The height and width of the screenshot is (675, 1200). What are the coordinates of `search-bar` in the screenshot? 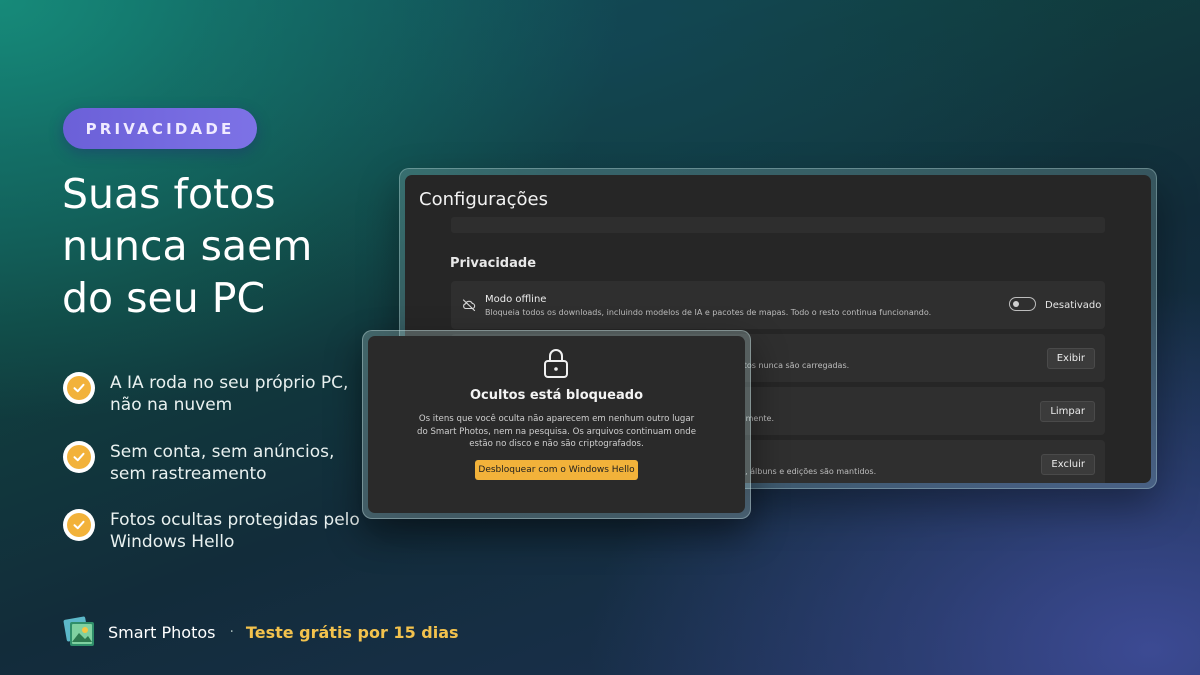 It's located at (778, 225).